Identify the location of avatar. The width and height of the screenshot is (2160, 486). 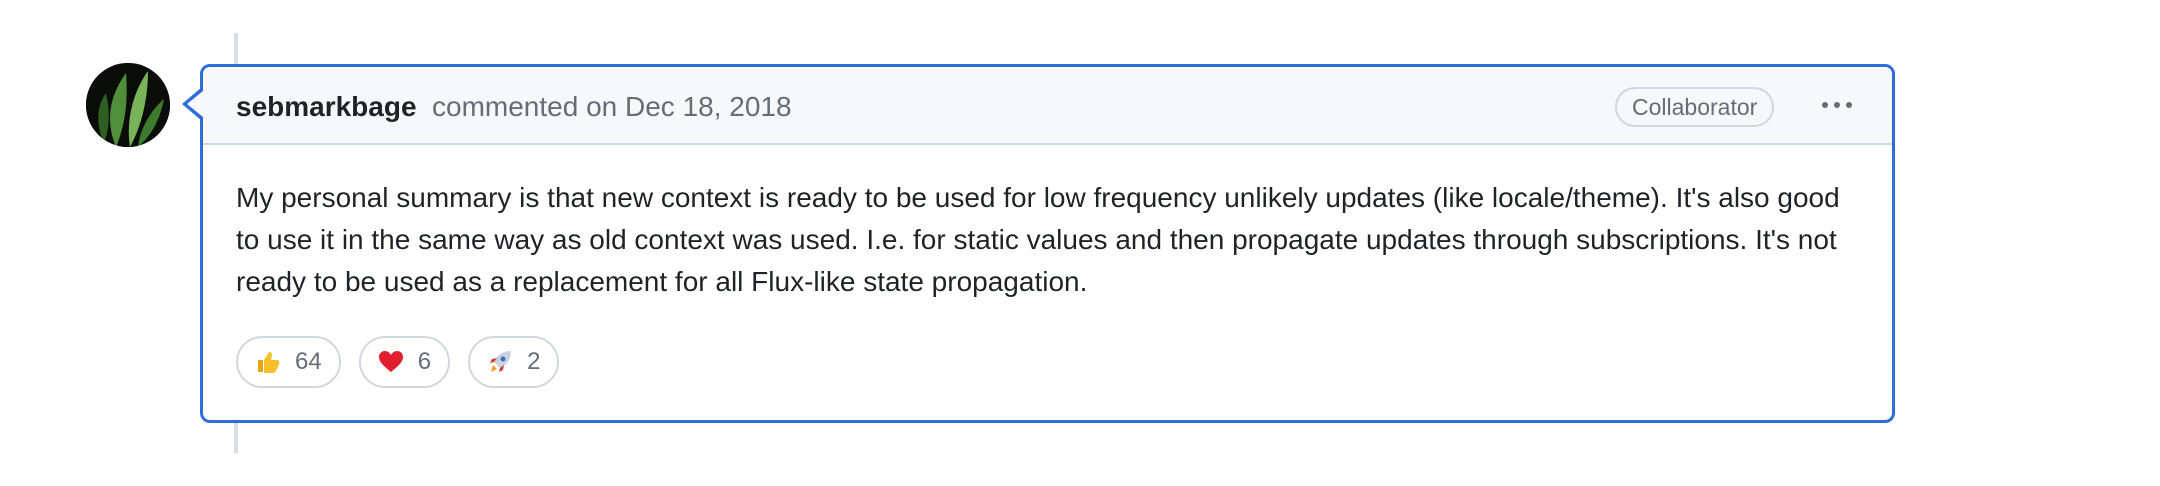
(128, 105).